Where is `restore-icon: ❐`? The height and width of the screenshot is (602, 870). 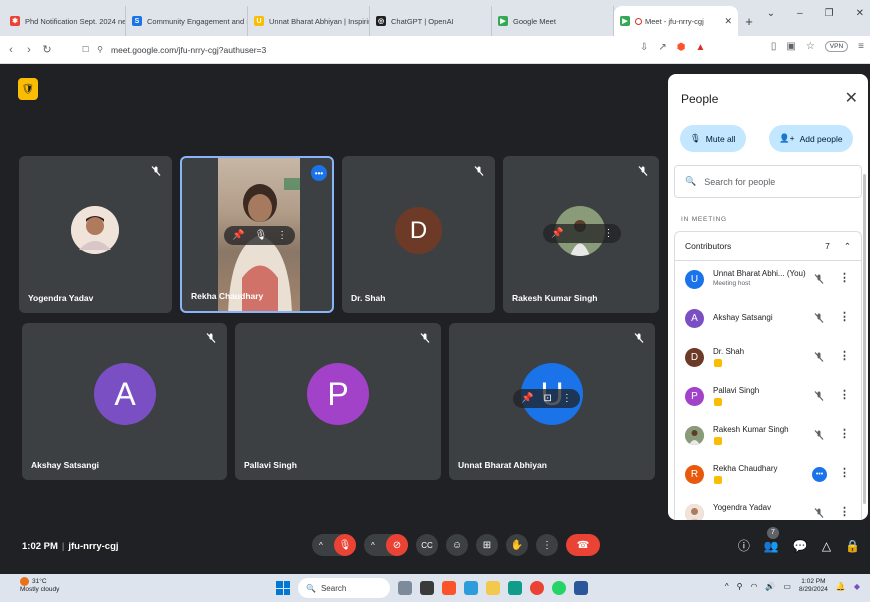
restore-icon: ❐ is located at coordinates (829, 13).